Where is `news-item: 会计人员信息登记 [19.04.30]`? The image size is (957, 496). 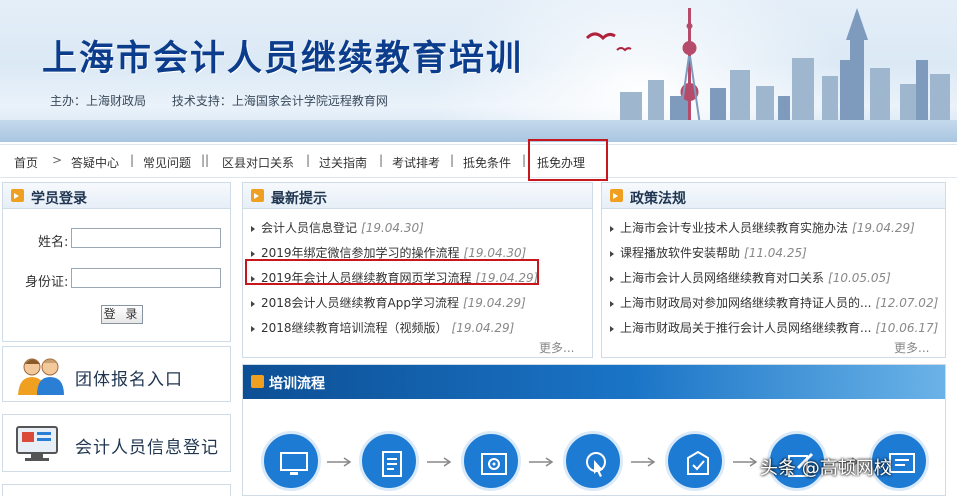 news-item: 会计人员信息登记 [19.04.30] is located at coordinates (418, 231).